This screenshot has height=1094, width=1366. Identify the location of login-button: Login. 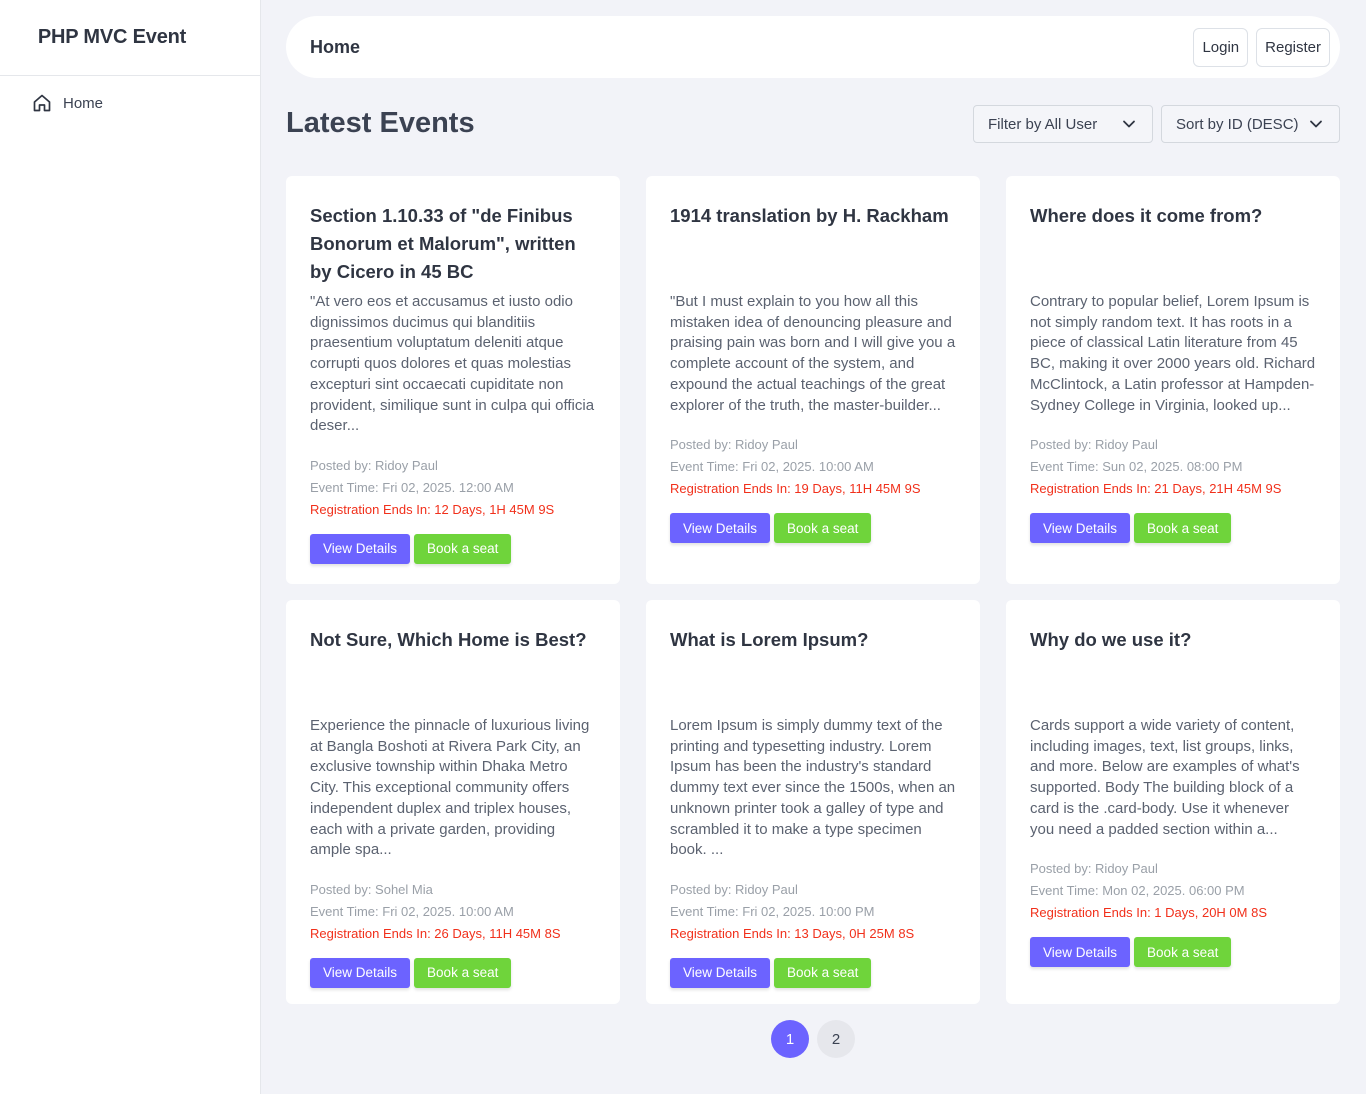
(1221, 47).